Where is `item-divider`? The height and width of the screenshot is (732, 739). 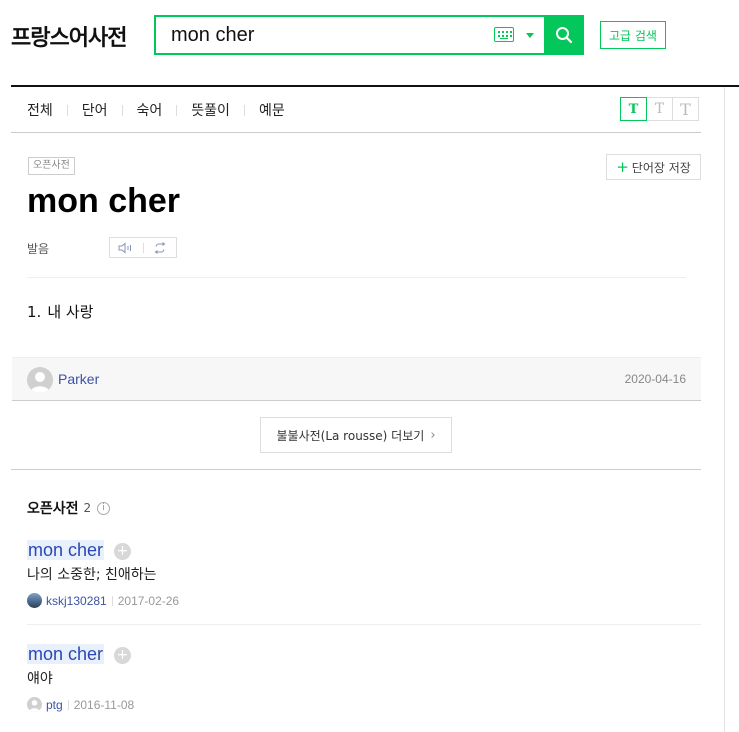
item-divider is located at coordinates (364, 624).